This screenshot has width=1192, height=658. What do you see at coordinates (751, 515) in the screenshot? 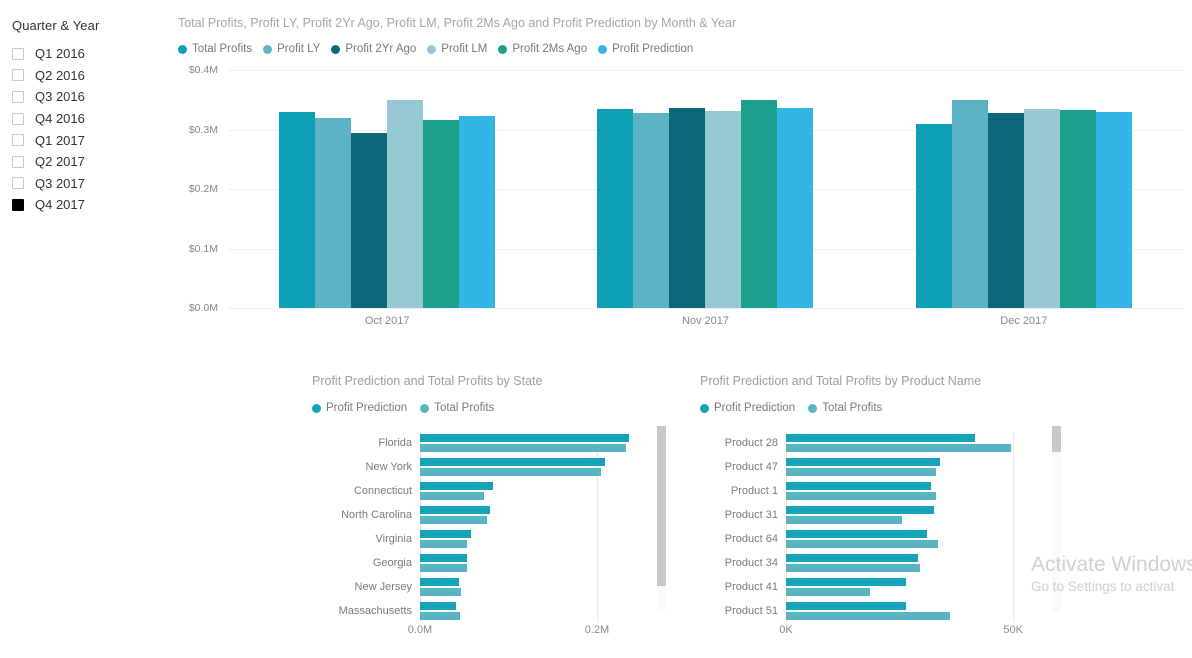
I see `category-label: Product 31` at bounding box center [751, 515].